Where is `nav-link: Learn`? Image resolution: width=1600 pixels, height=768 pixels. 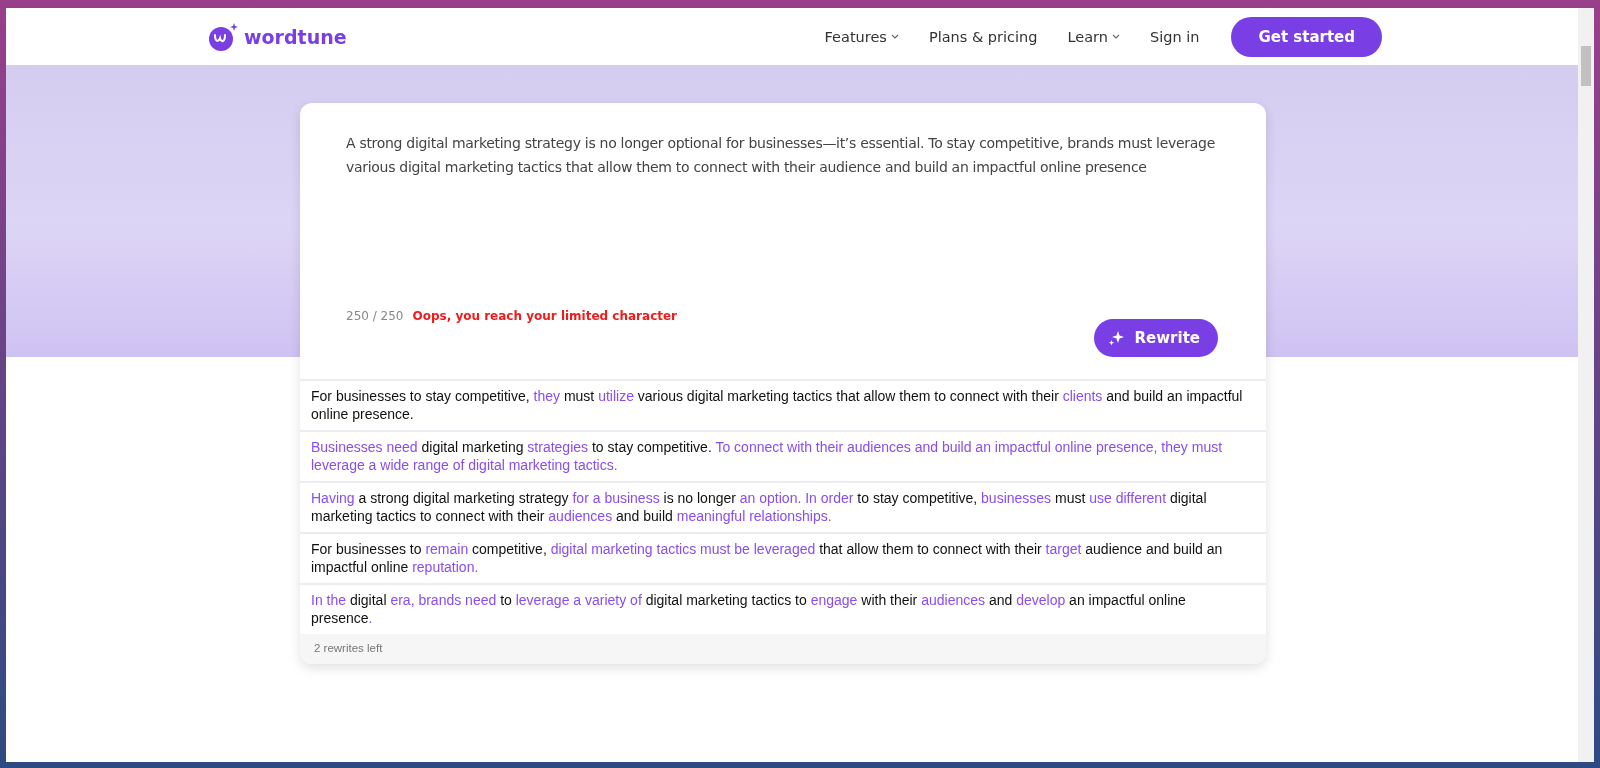
nav-link: Learn is located at coordinates (1093, 36).